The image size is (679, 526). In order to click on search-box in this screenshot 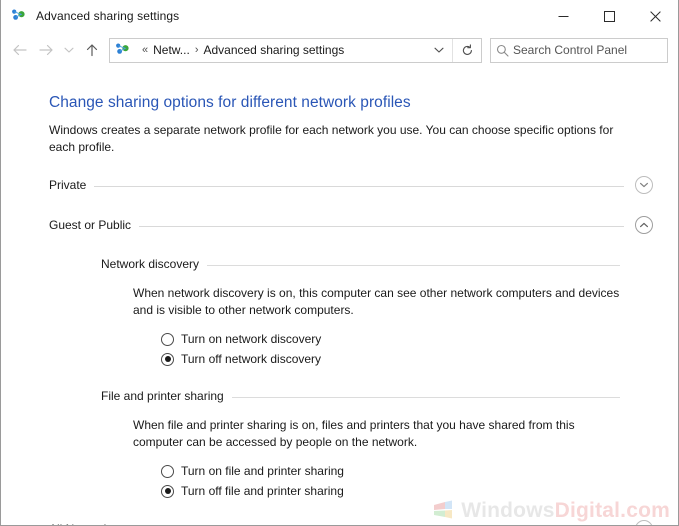, I will do `click(579, 50)`.